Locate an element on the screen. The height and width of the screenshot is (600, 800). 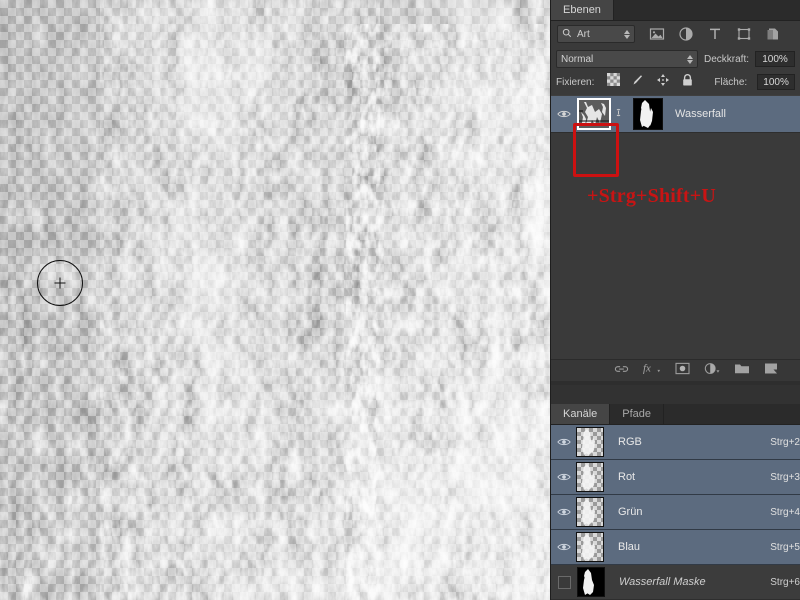
layer-filter-row: Art is located at coordinates (675, 34).